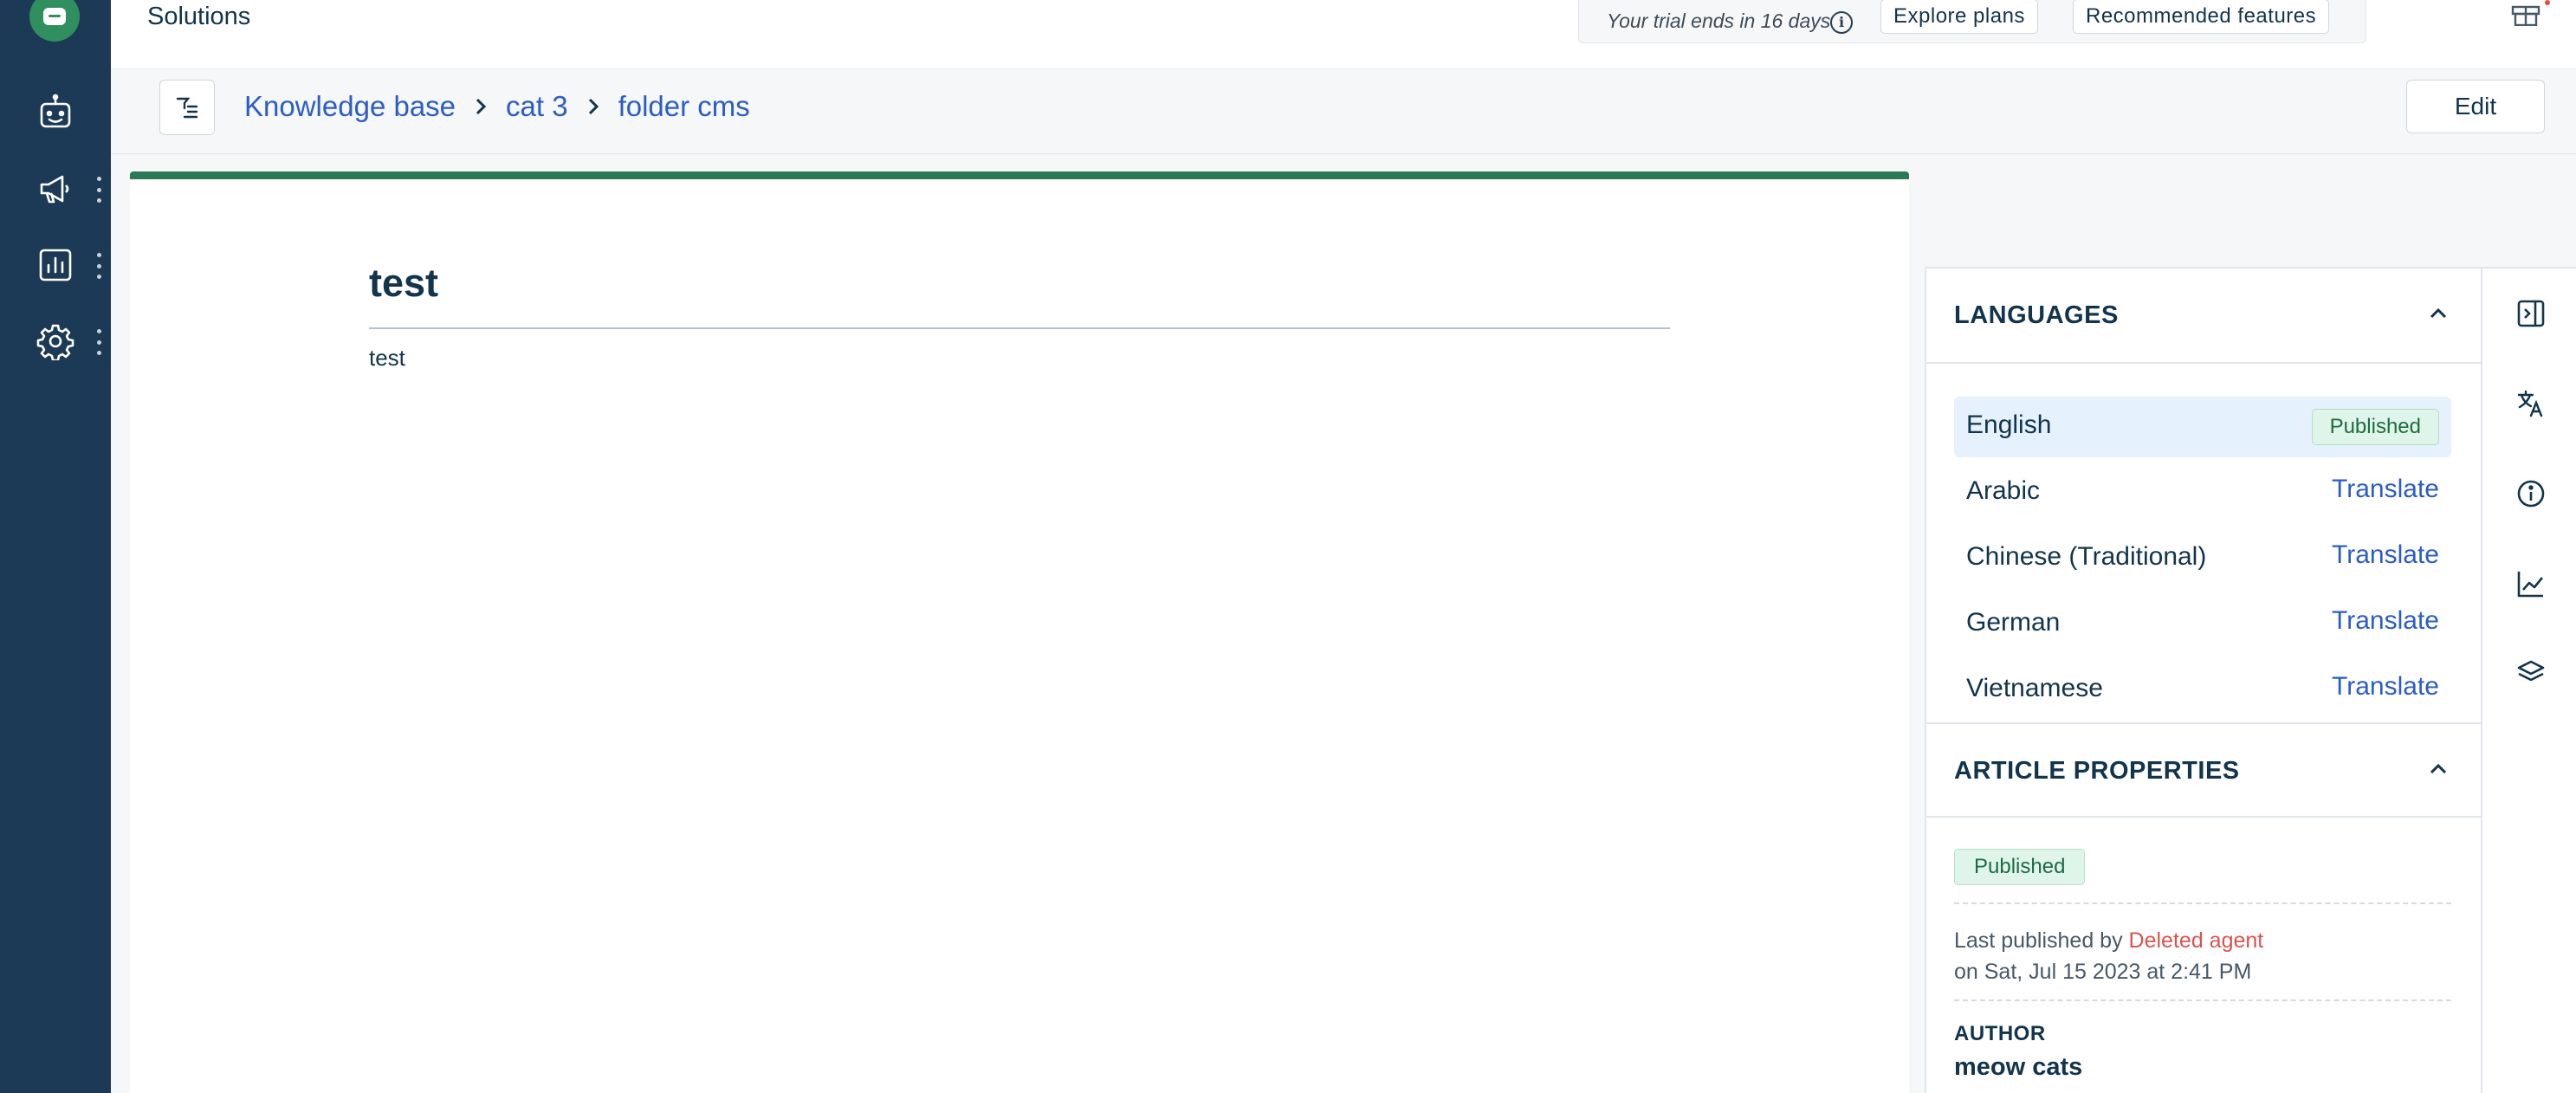 The height and width of the screenshot is (1093, 2576). I want to click on last-published-line: Last published by Deleted agent, so click(2108, 941).